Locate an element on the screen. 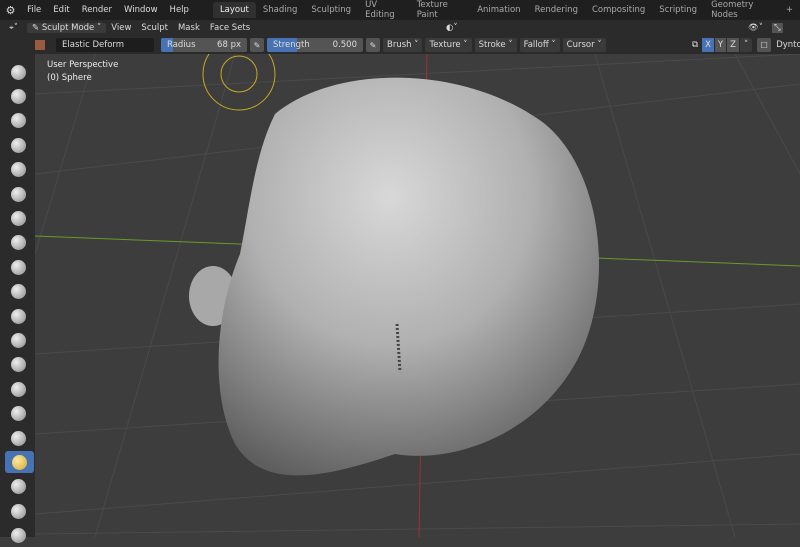  dyntopo-checkbox: ☐ is located at coordinates (764, 45).